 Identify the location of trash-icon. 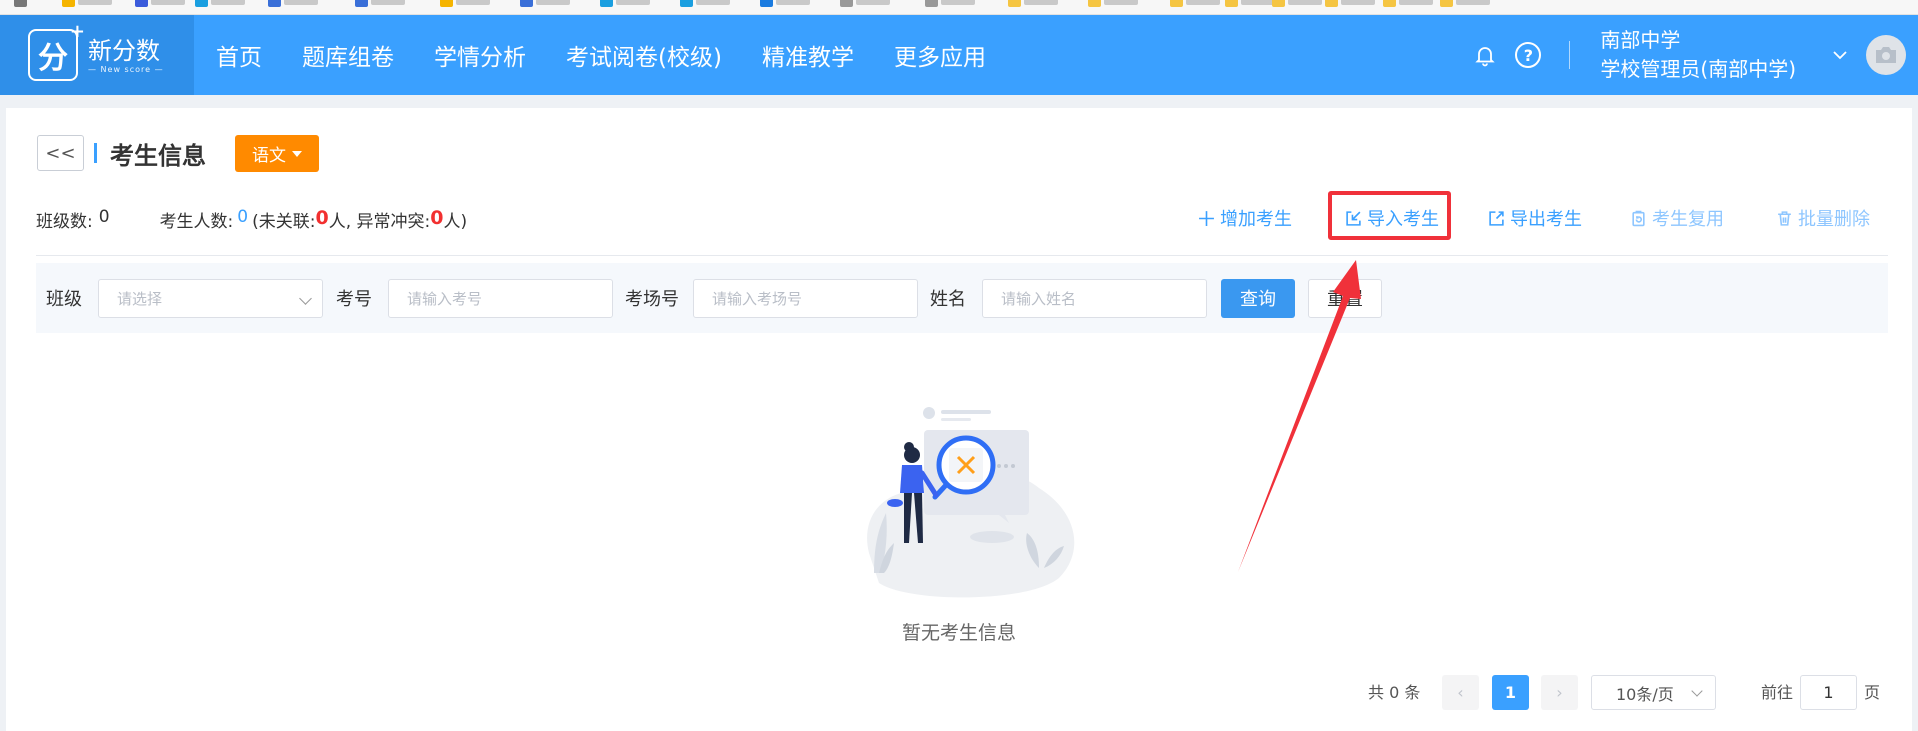
(1784, 218).